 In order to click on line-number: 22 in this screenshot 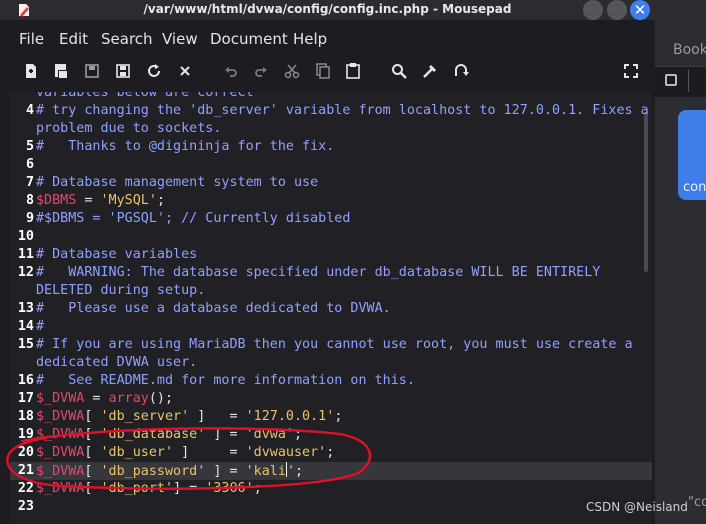, I will do `click(25, 488)`.